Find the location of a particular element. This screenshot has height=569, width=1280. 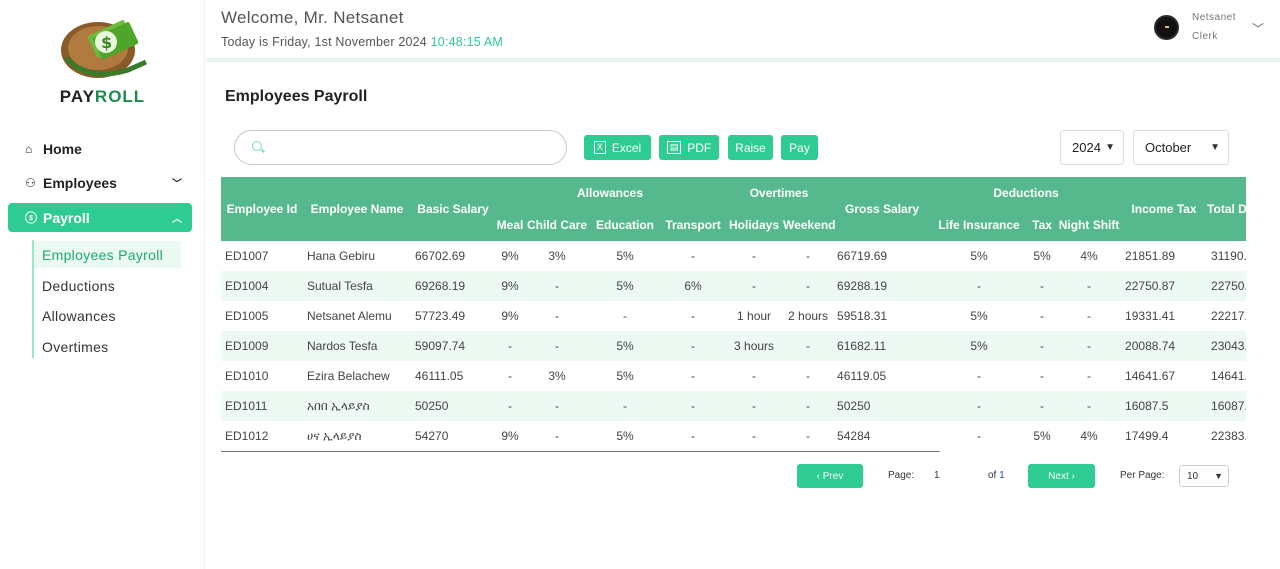

avatar is located at coordinates (1166, 27).